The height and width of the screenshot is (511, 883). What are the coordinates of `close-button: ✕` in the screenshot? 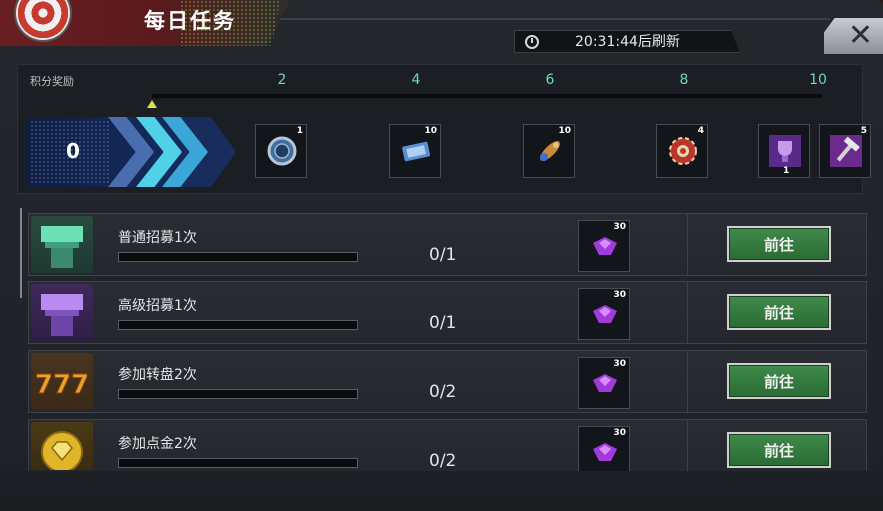 It's located at (853, 36).